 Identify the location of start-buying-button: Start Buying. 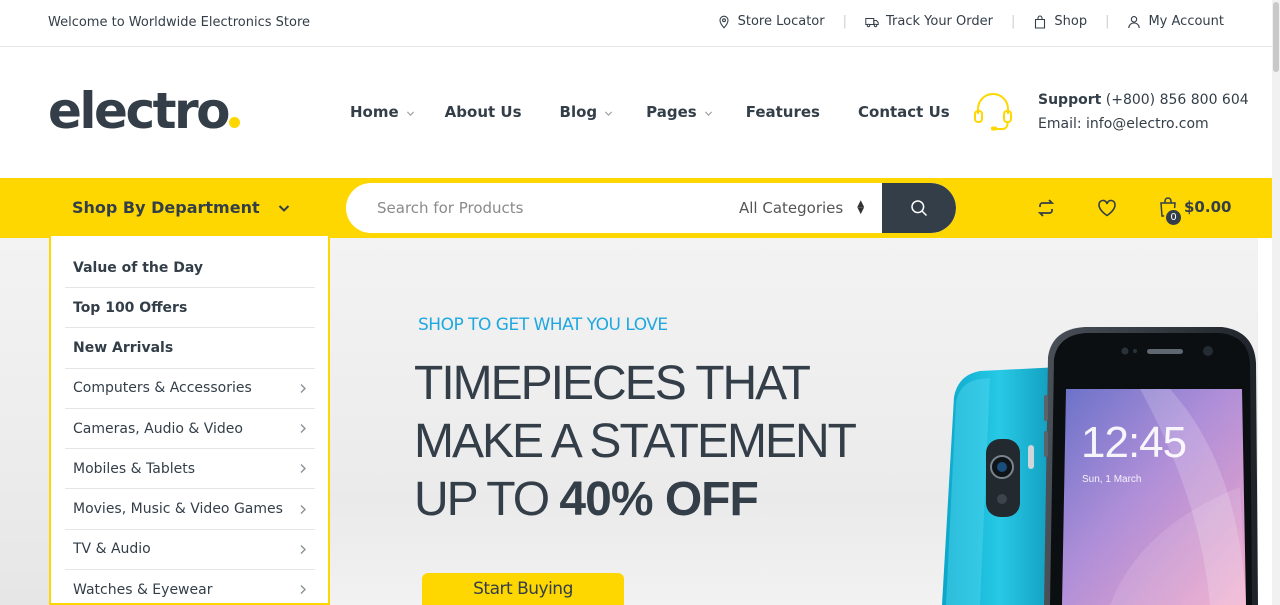
(523, 589).